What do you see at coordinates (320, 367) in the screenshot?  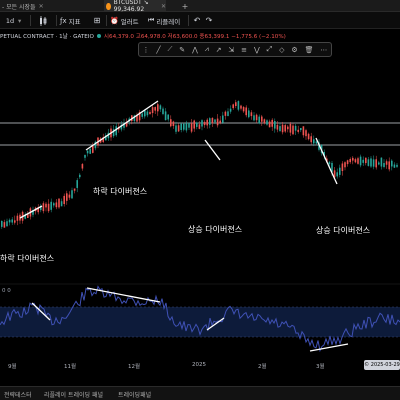 I see `time-axis-tick: 3월` at bounding box center [320, 367].